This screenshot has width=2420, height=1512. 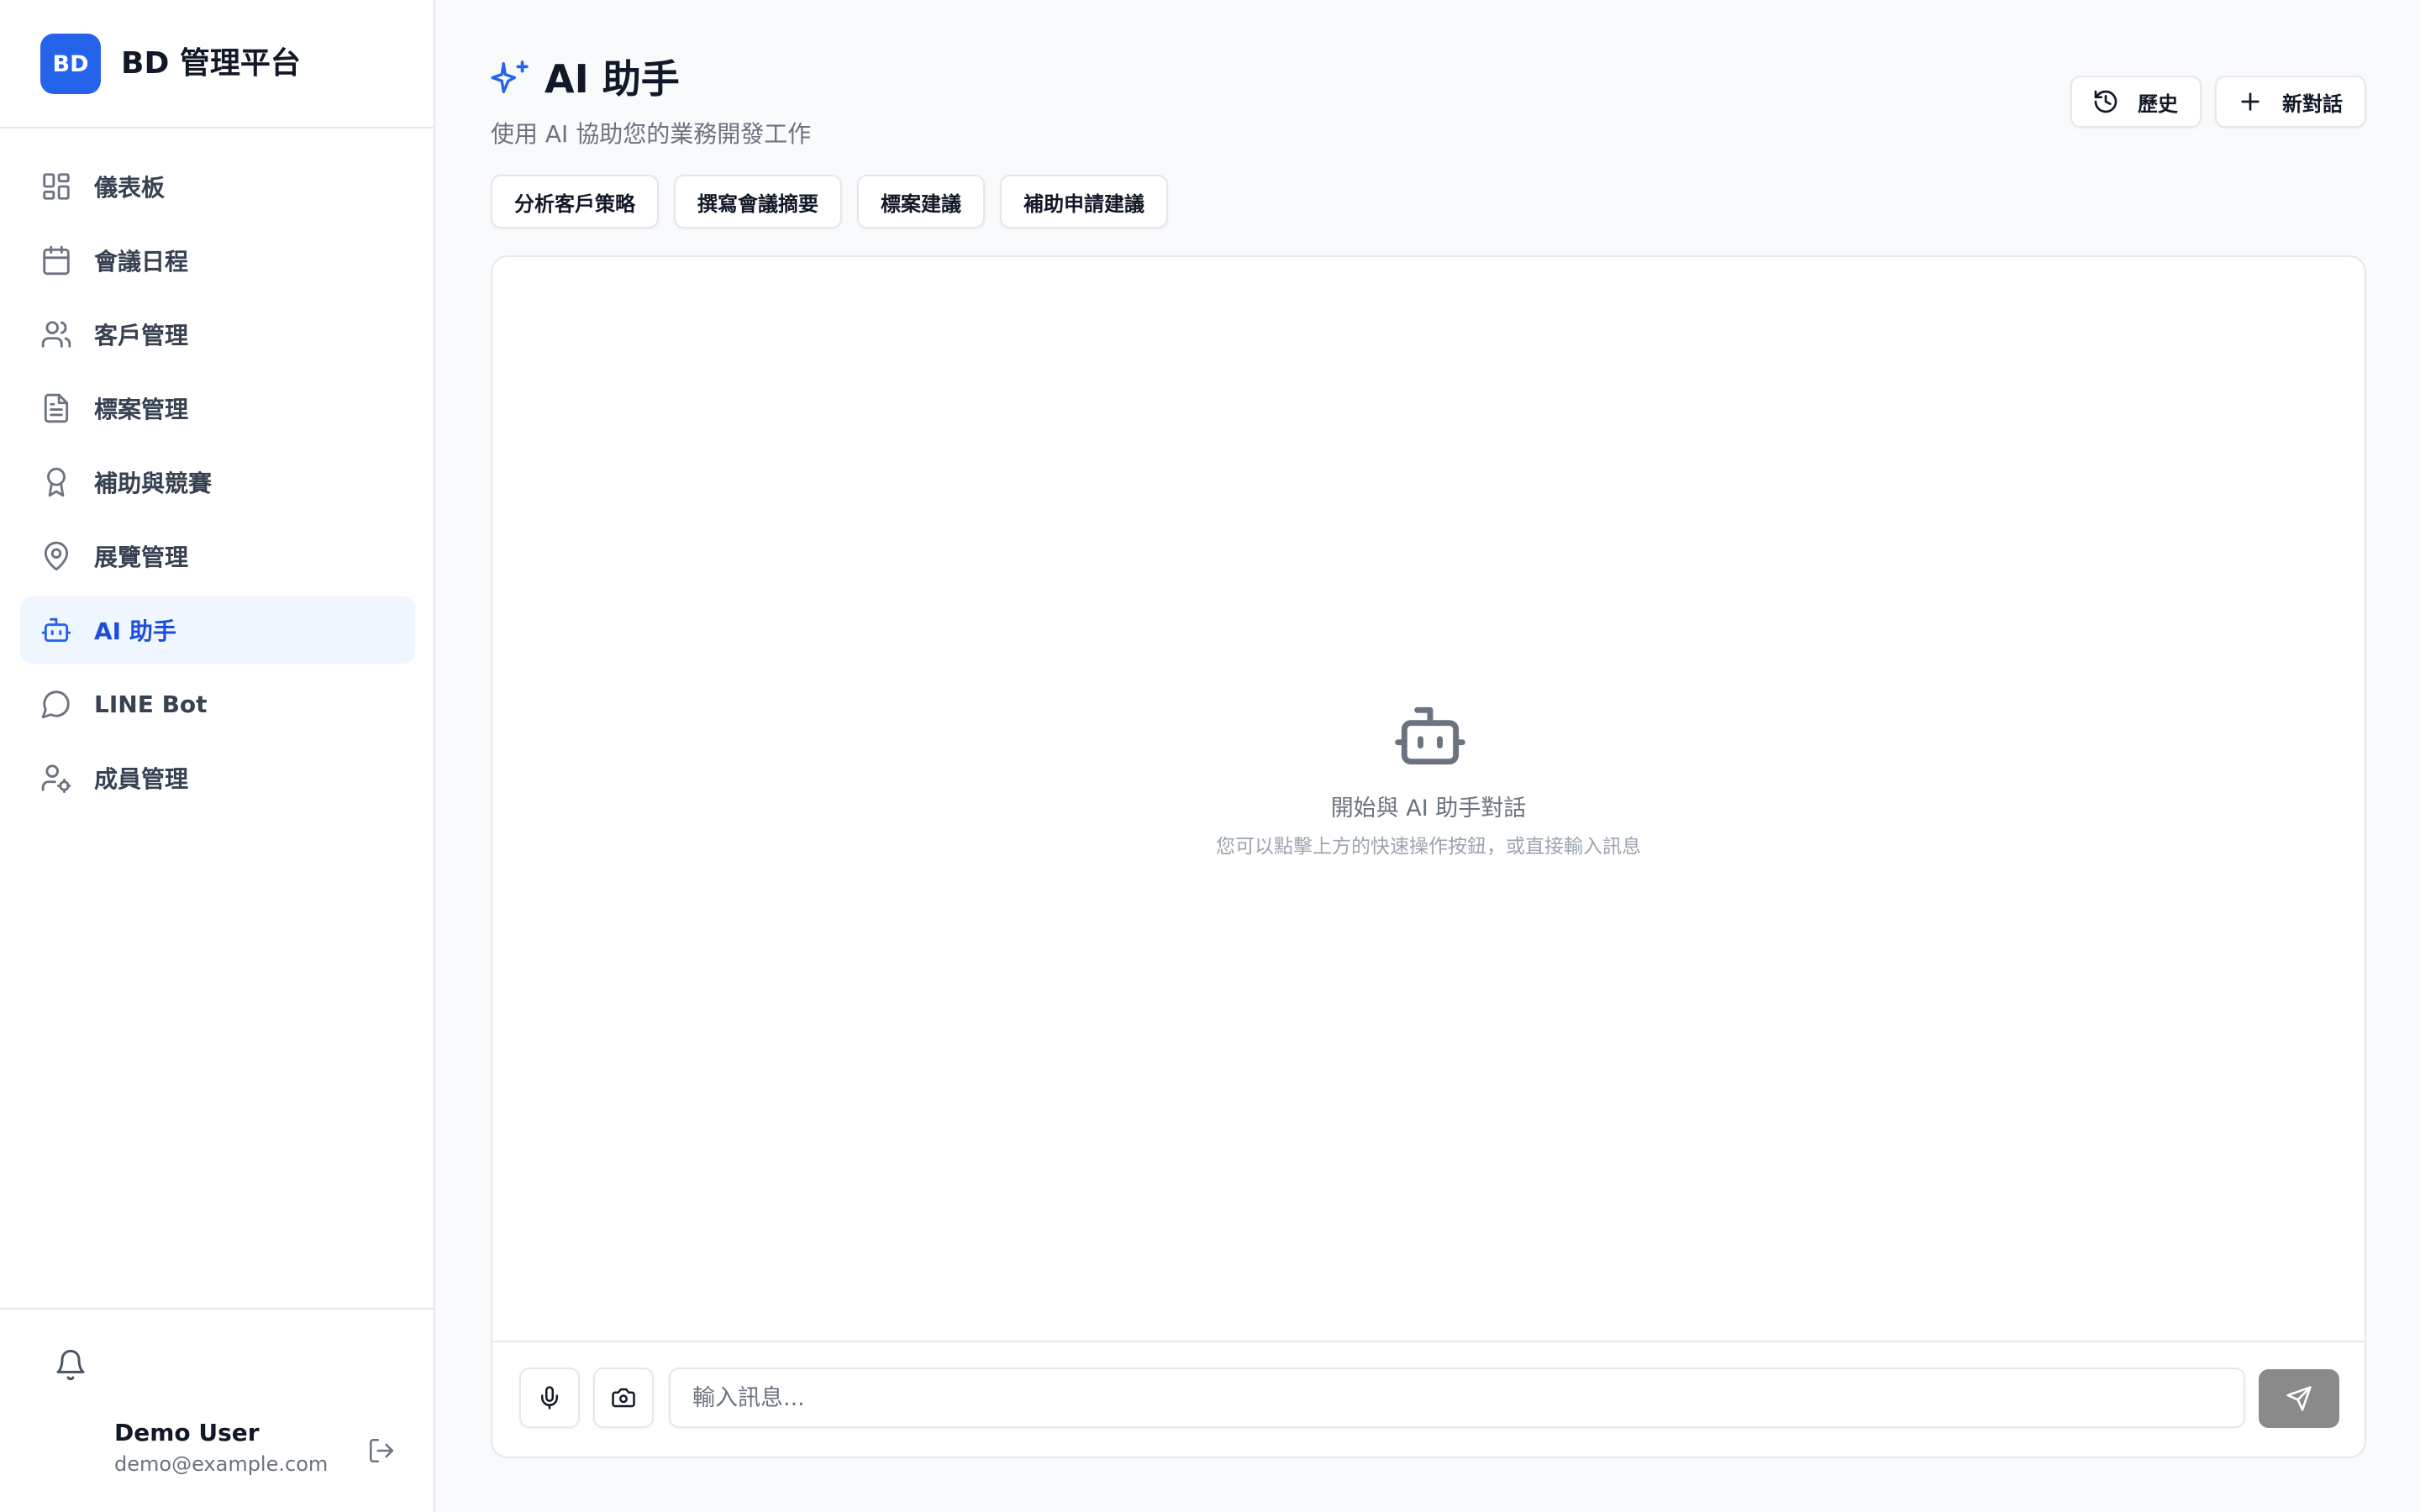 I want to click on sidebar-item-label: 展覽管理, so click(x=142, y=557).